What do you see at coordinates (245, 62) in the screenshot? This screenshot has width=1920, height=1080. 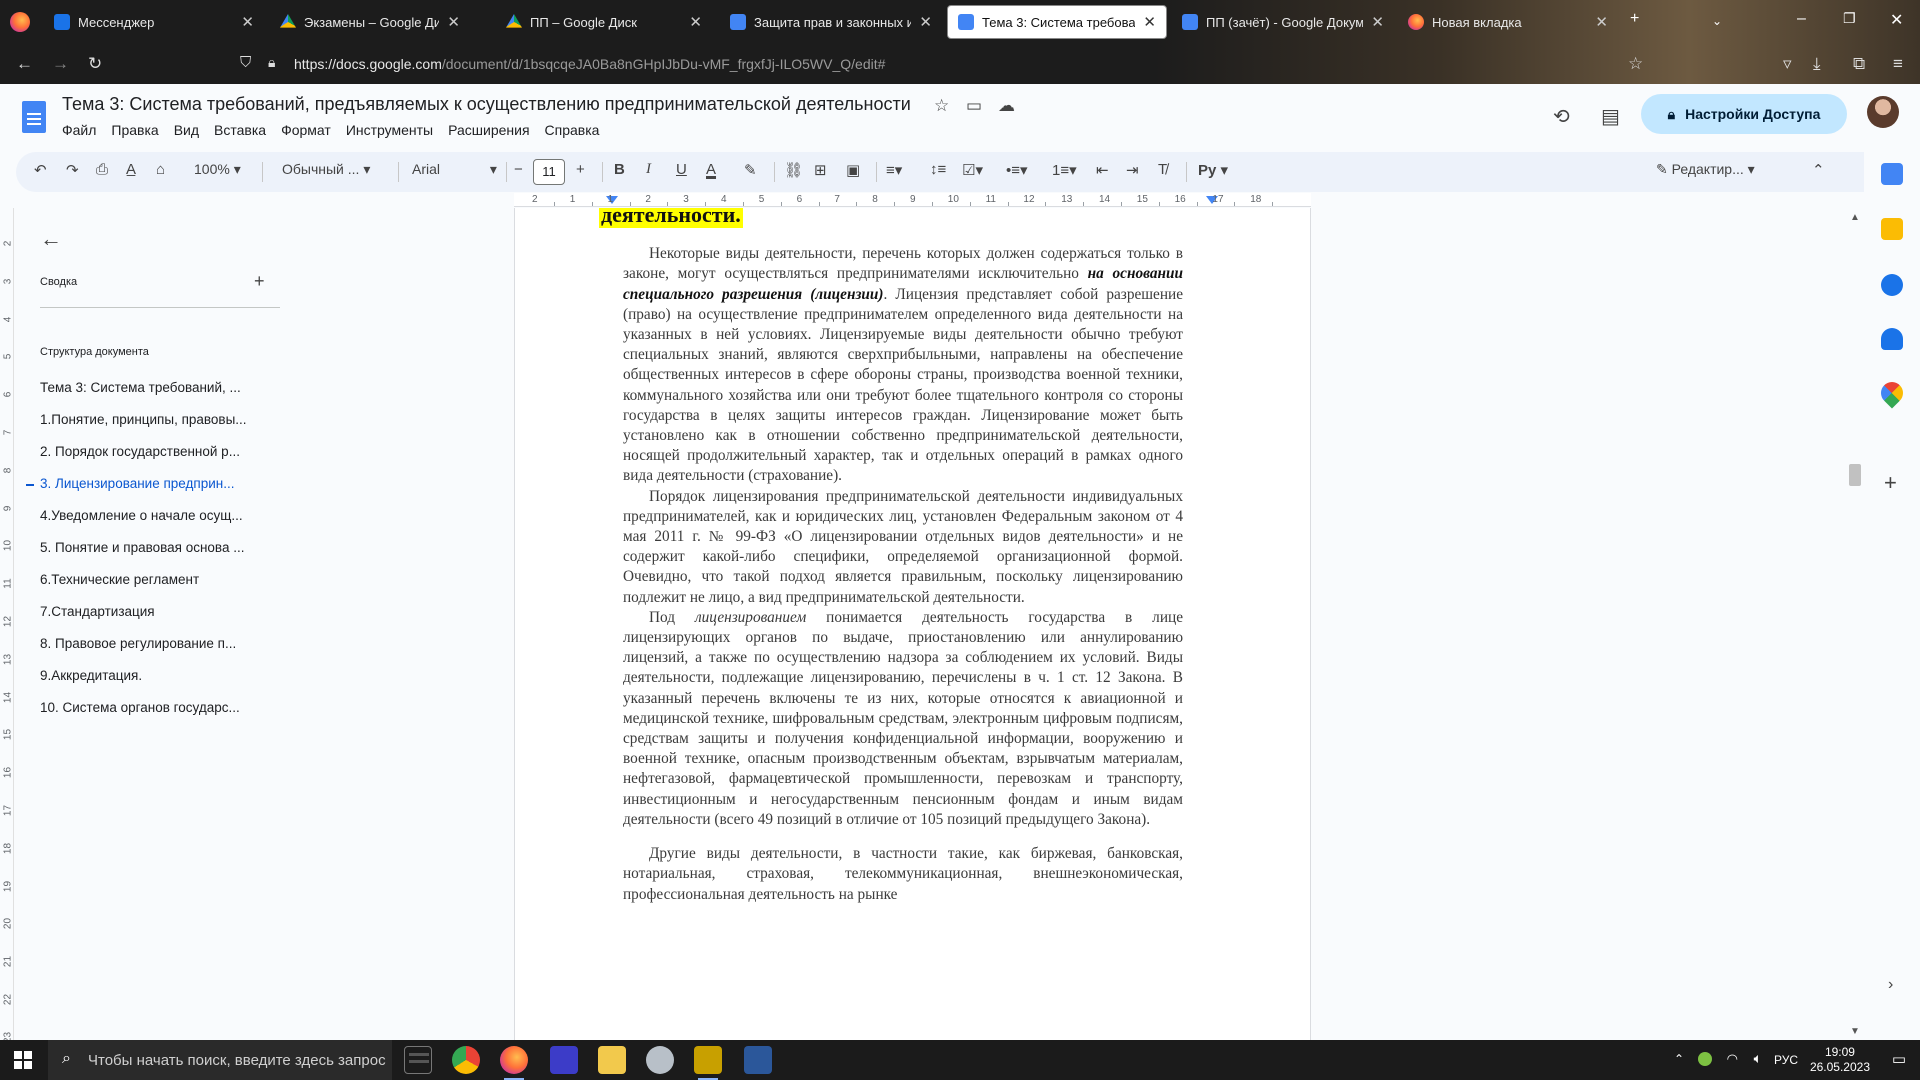 I see `tracking-shield-icon: ⛉` at bounding box center [245, 62].